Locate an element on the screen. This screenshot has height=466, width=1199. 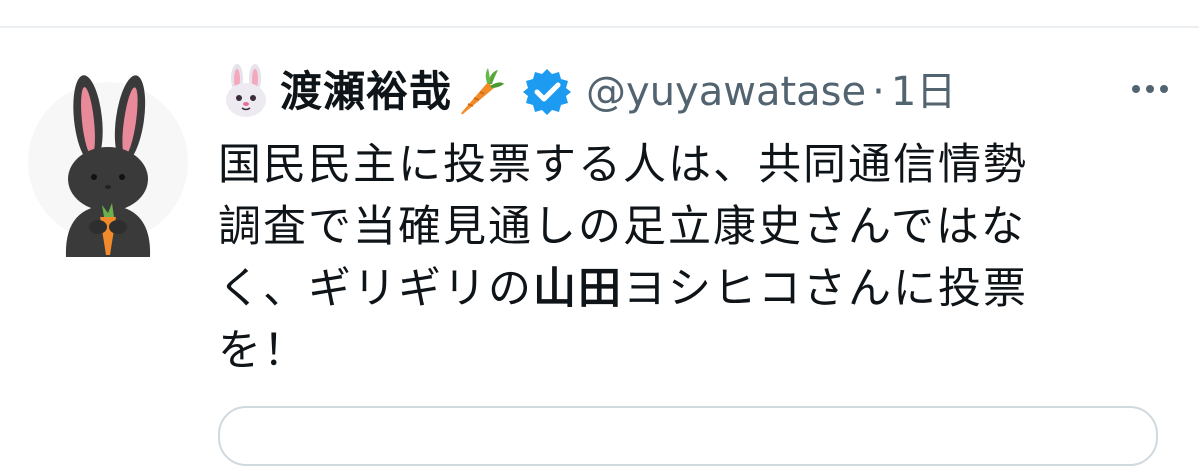
author-handle: @yuyawatase is located at coordinates (726, 92).